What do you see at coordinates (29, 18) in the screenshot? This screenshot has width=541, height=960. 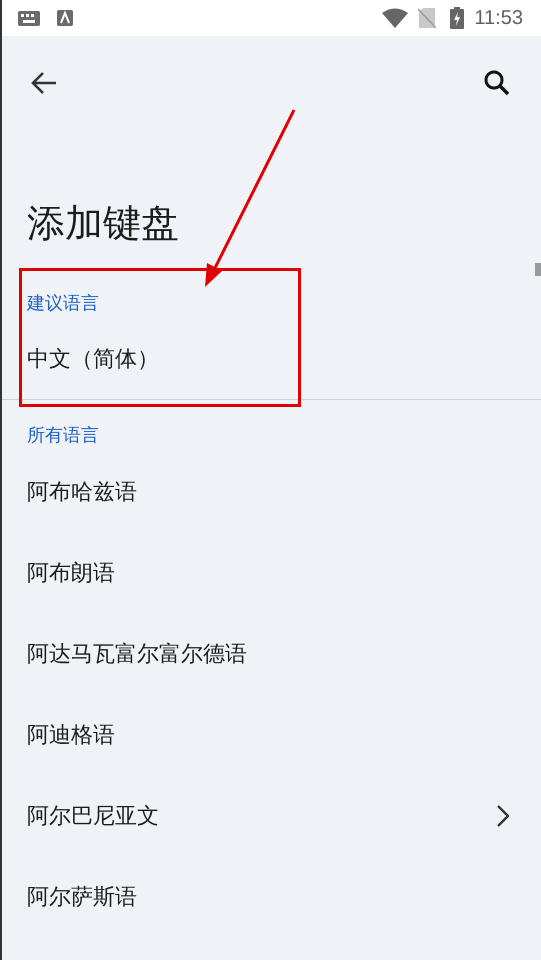 I see `keyboard-icon` at bounding box center [29, 18].